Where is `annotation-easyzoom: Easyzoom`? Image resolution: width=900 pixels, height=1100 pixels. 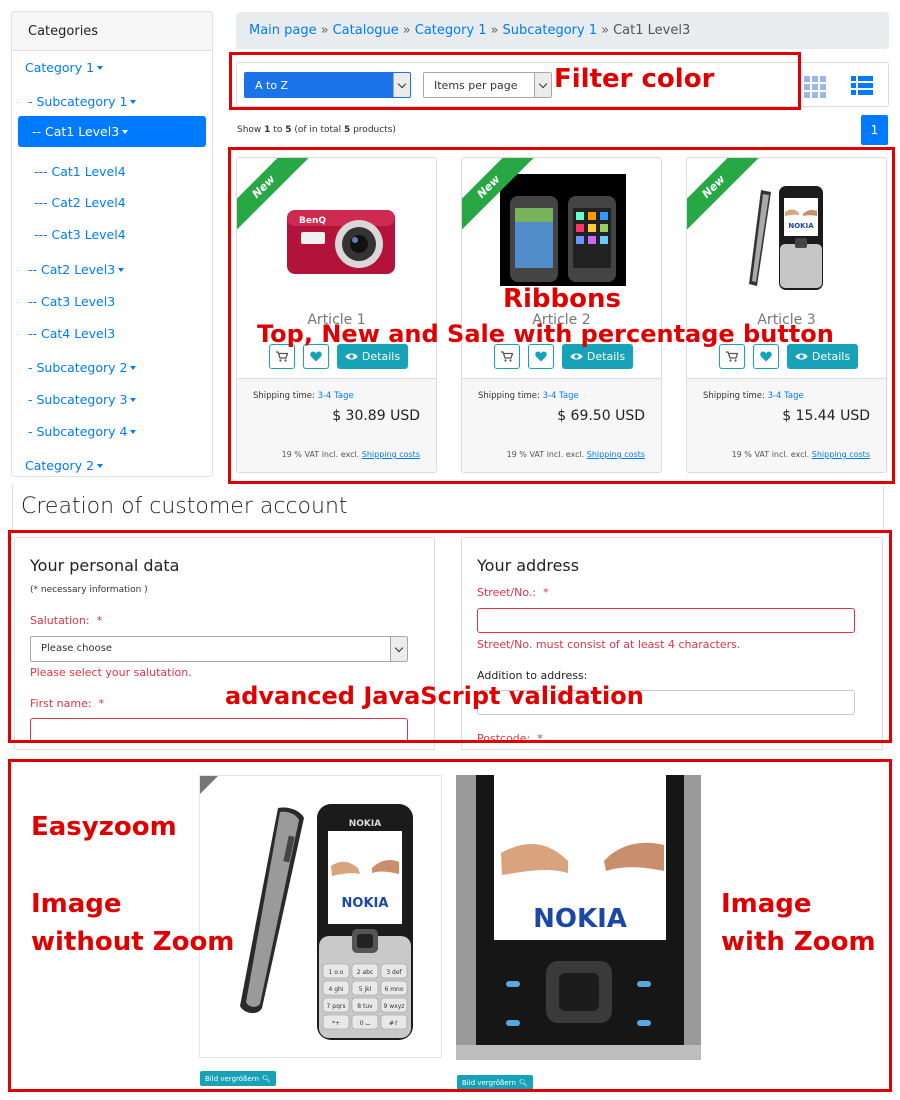 annotation-easyzoom: Easyzoom is located at coordinates (104, 827).